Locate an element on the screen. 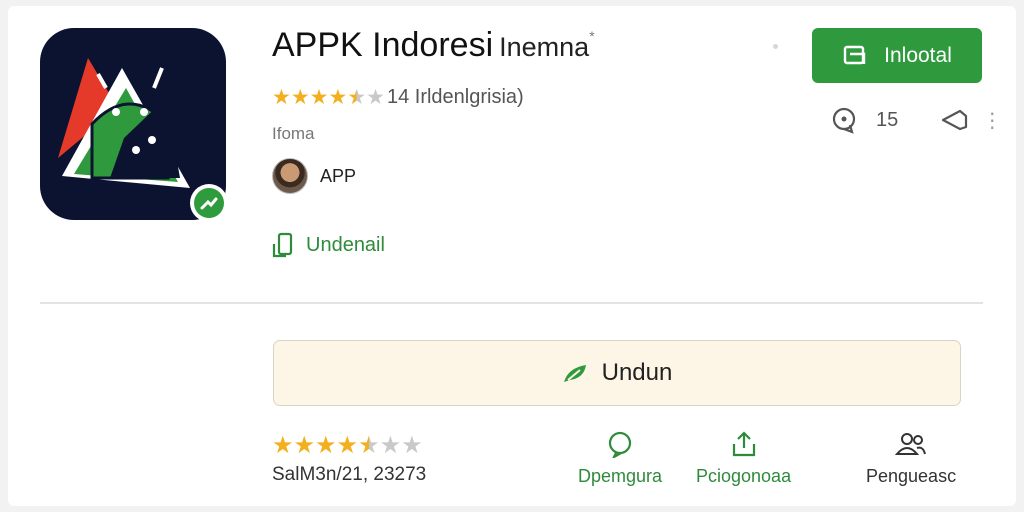 The image size is (1024, 512). comment-icon is located at coordinates (844, 120).